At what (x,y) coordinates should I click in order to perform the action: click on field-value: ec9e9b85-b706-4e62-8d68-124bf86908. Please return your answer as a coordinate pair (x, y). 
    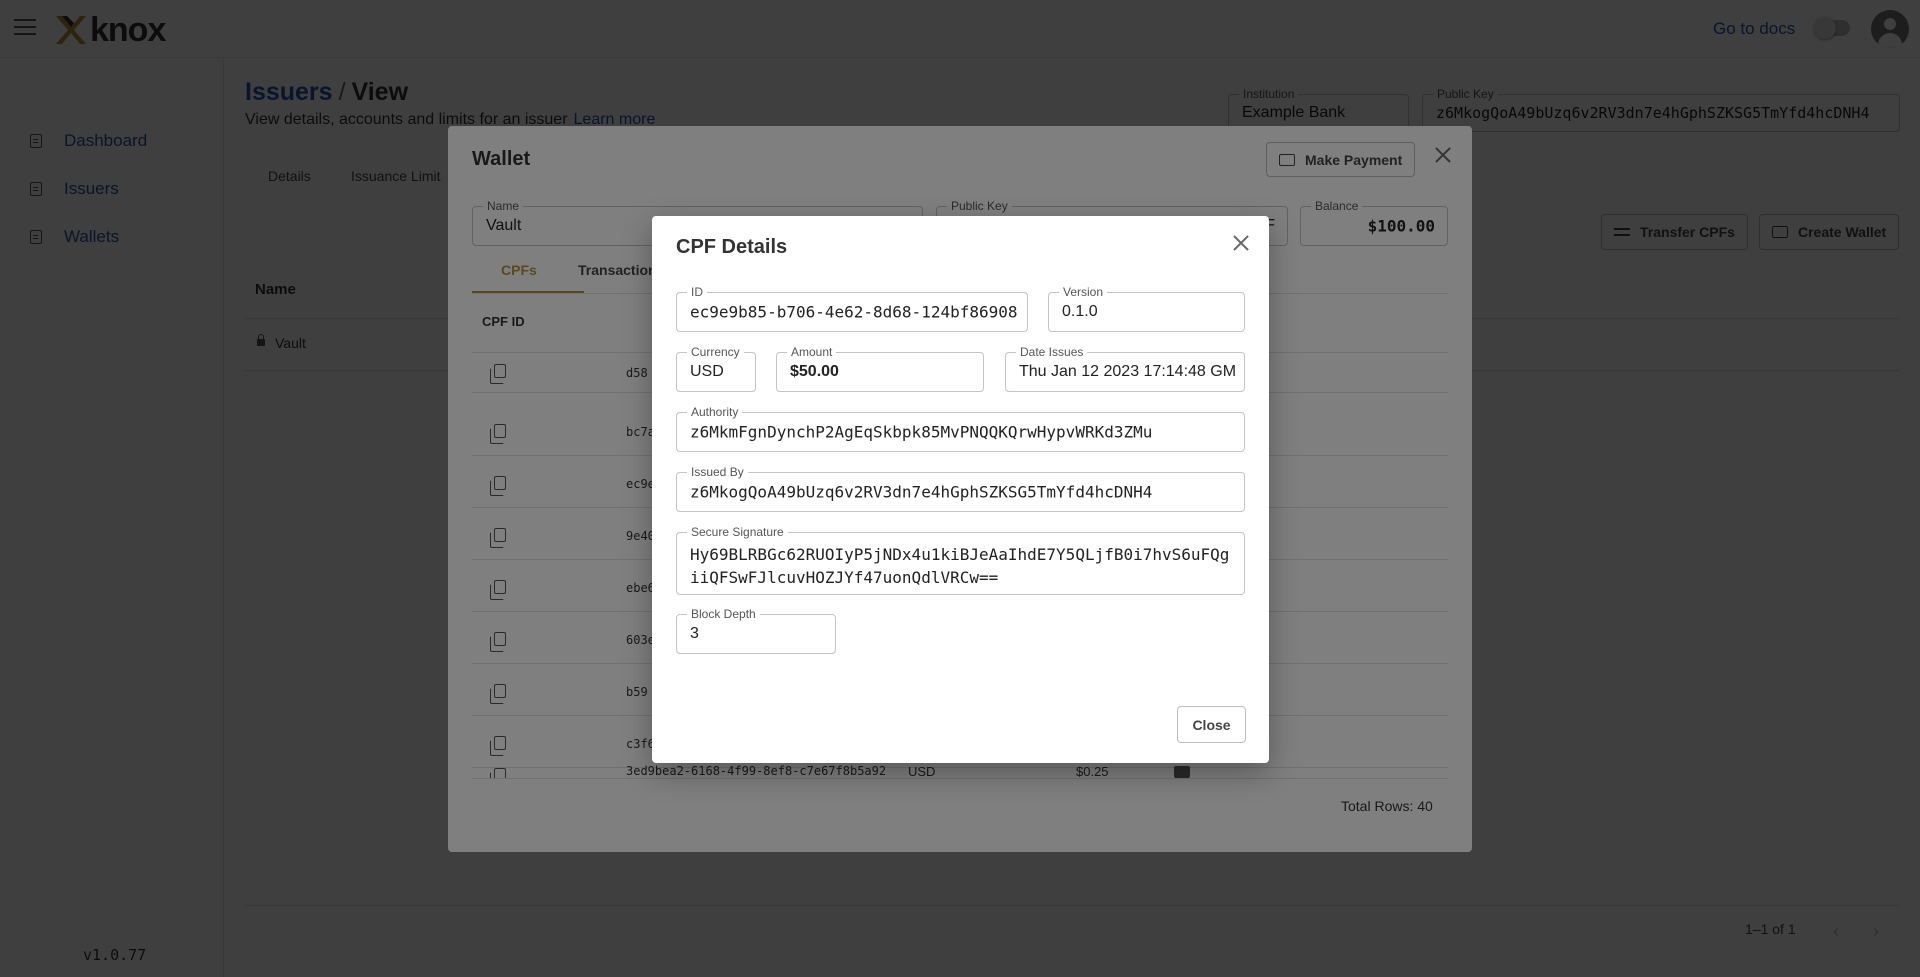
    Looking at the image, I should click on (854, 312).